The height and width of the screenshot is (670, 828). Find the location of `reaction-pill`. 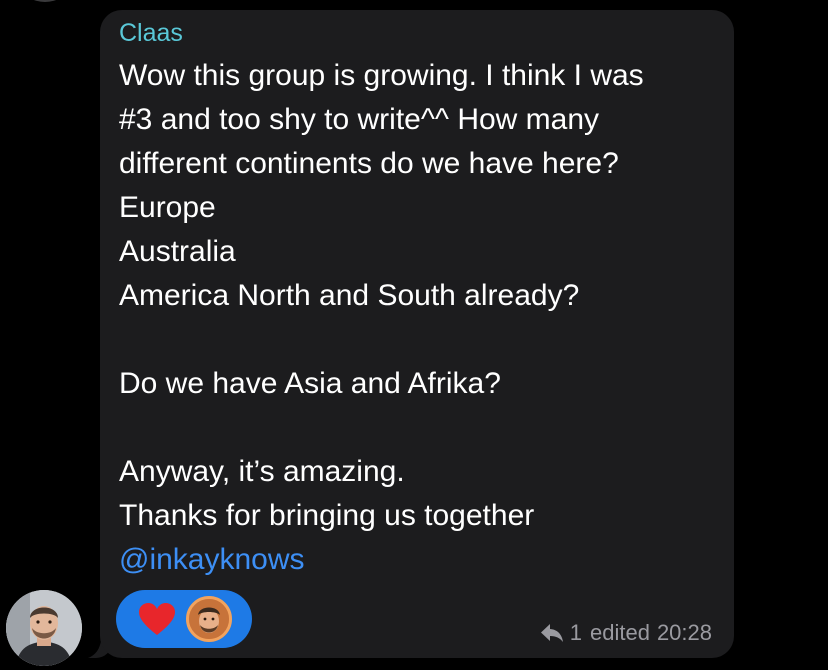

reaction-pill is located at coordinates (184, 619).